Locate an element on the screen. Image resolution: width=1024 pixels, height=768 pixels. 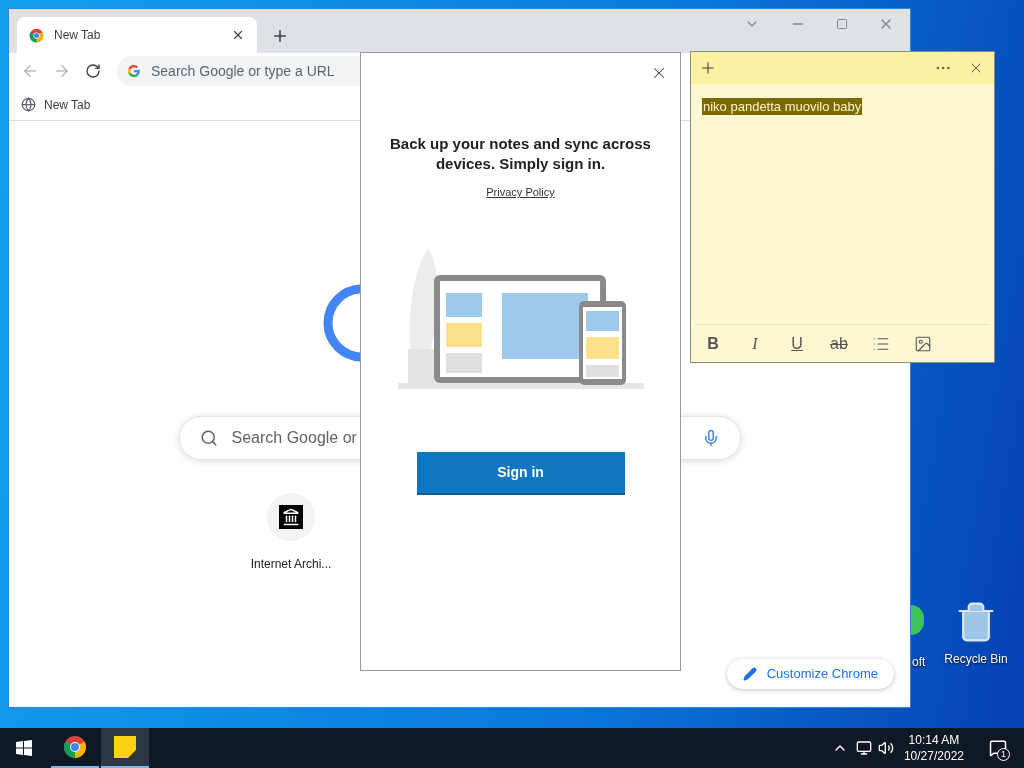
globe-icon is located at coordinates (28, 104).